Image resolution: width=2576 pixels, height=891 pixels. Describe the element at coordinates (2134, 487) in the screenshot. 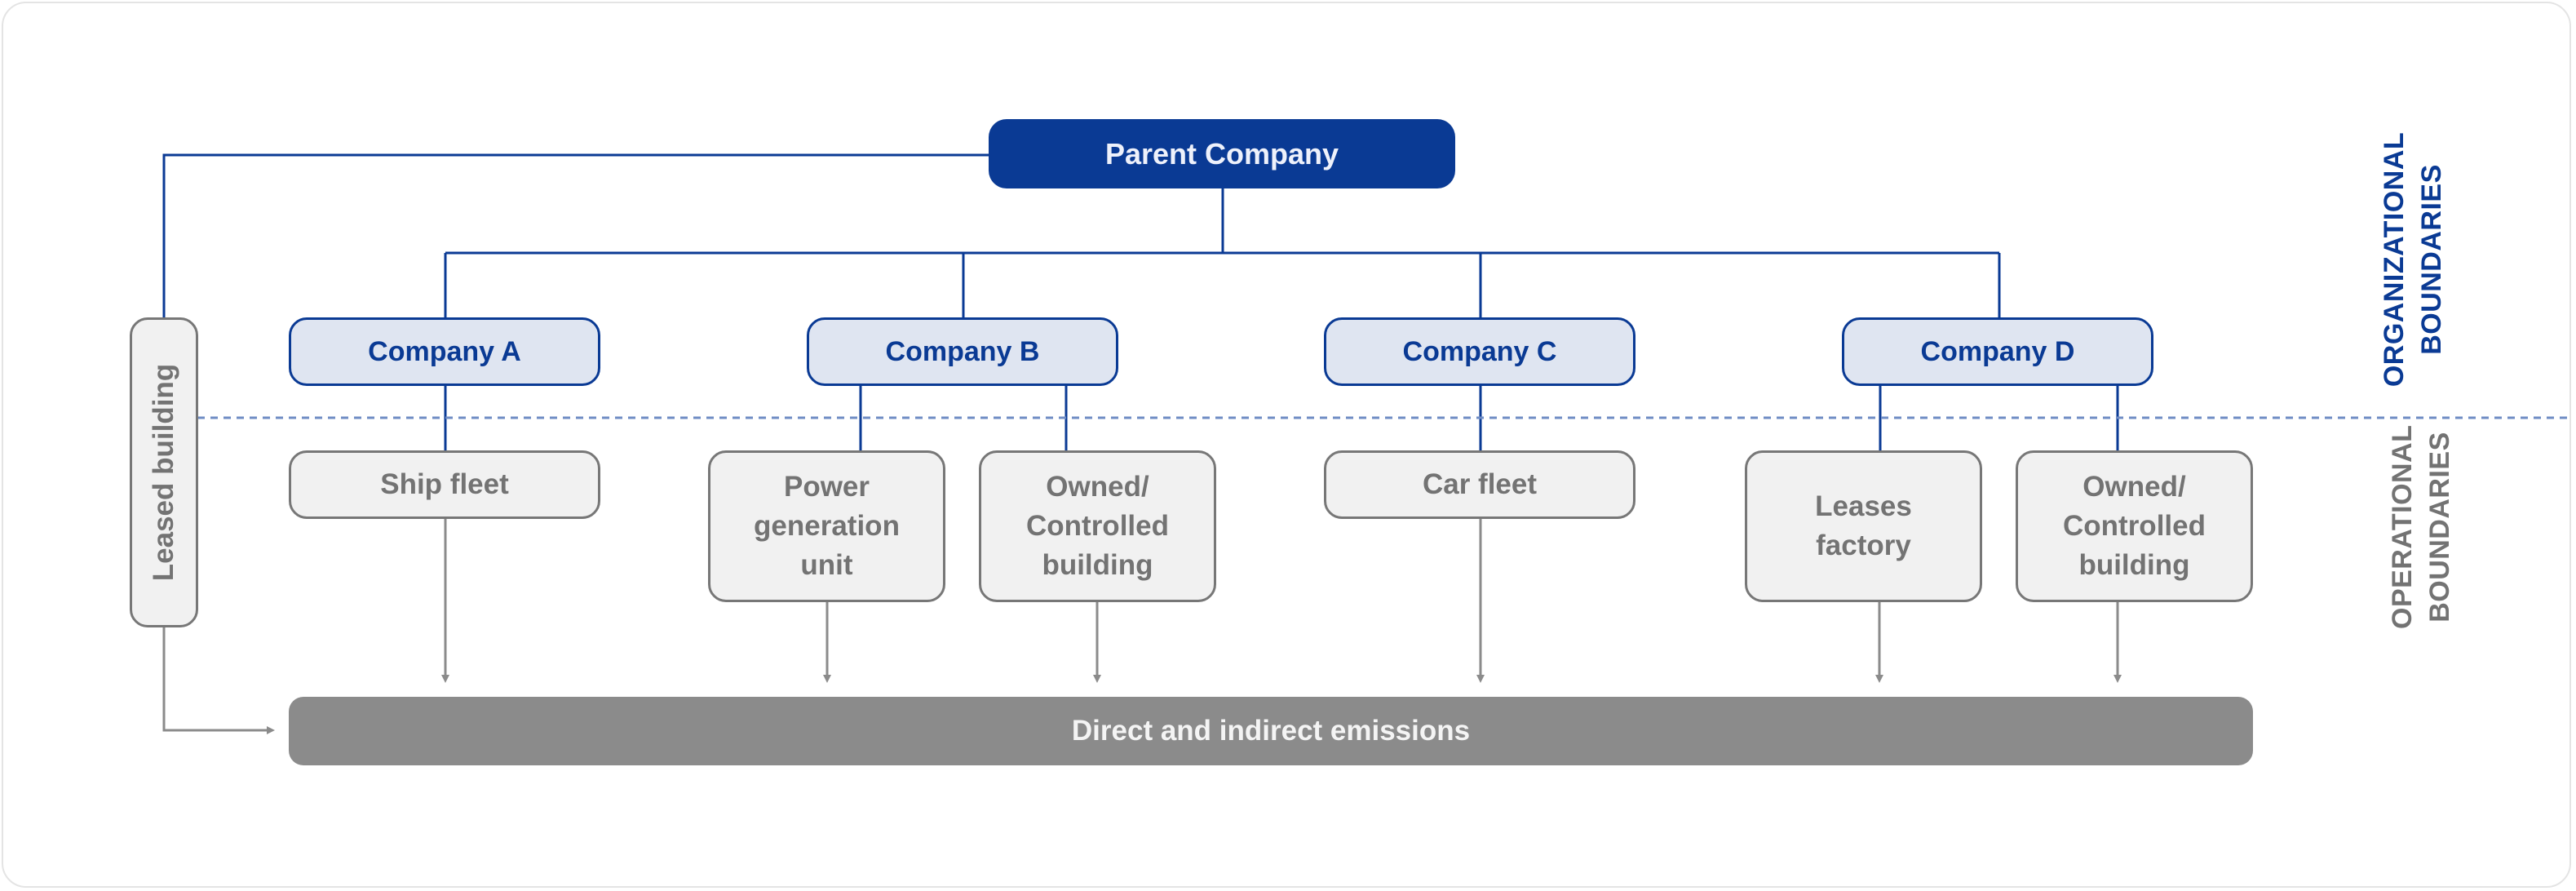

I see `owned-building-d-line-1: Owned/` at that location.